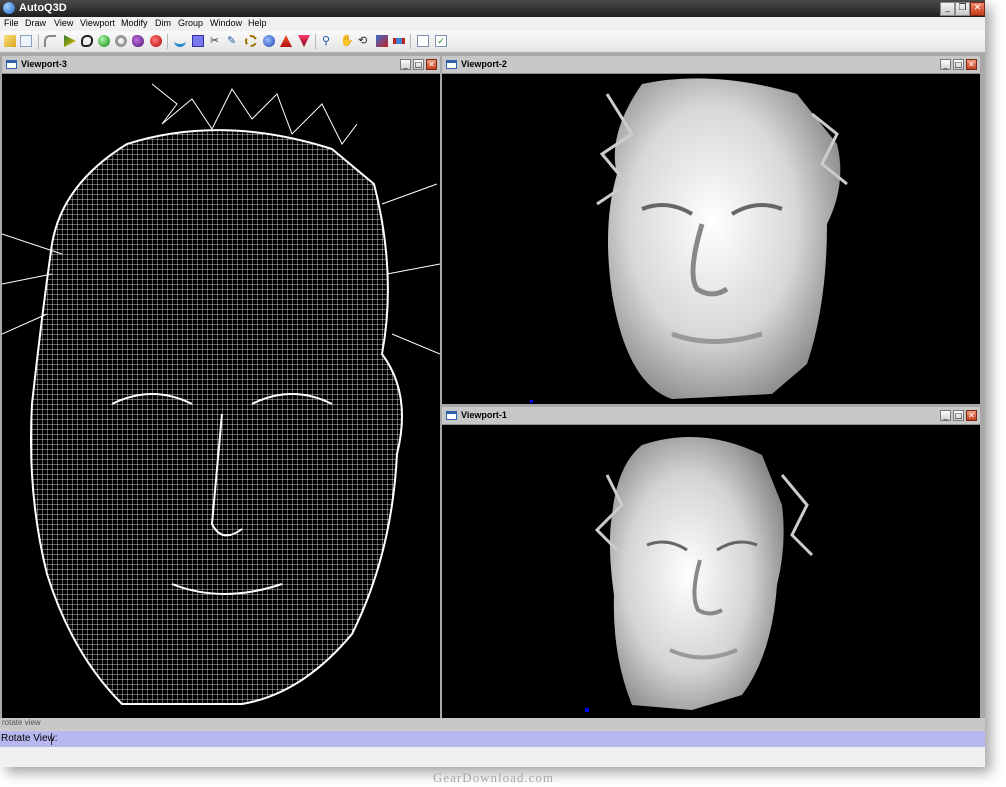 This screenshot has width=1006, height=787. Describe the element at coordinates (286, 41) in the screenshot. I see `fire-icon` at that location.